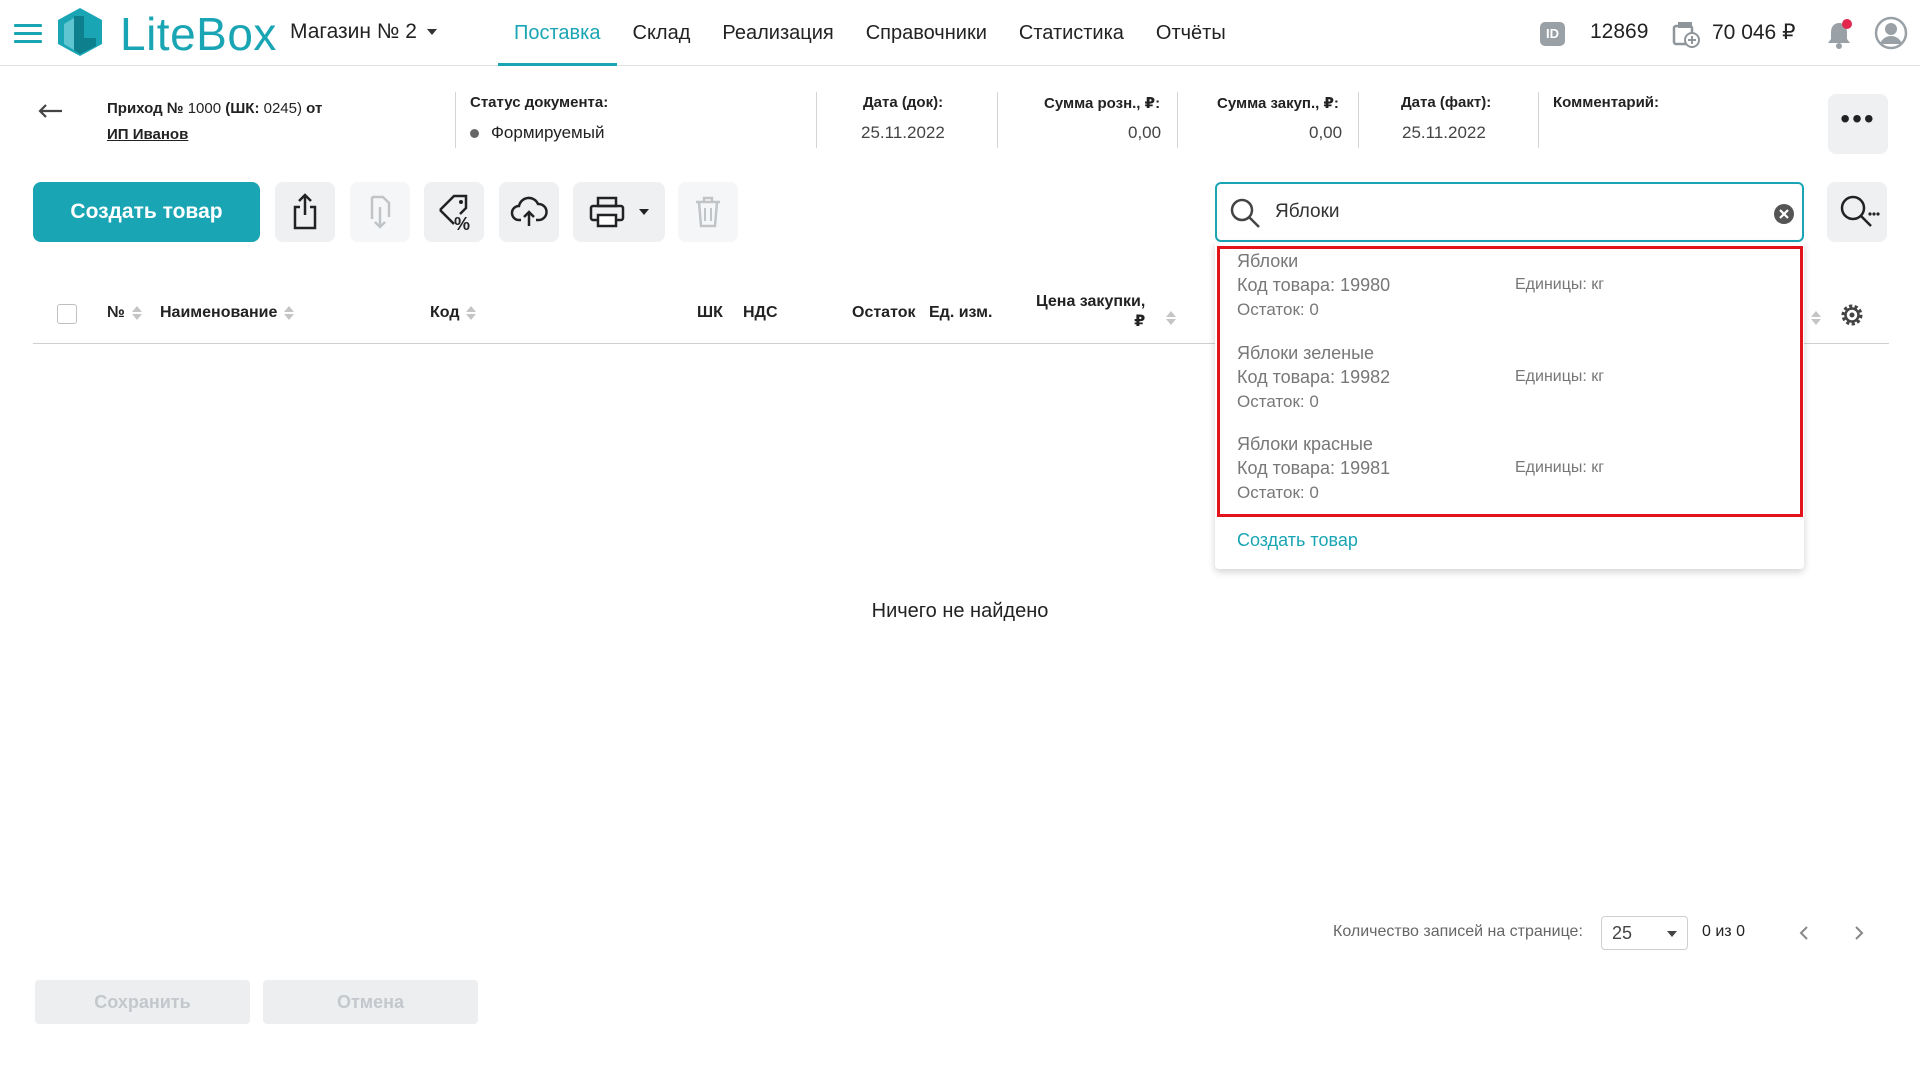 The width and height of the screenshot is (1920, 1080). Describe the element at coordinates (710, 312) in the screenshot. I see `column-barcode: ШК` at that location.